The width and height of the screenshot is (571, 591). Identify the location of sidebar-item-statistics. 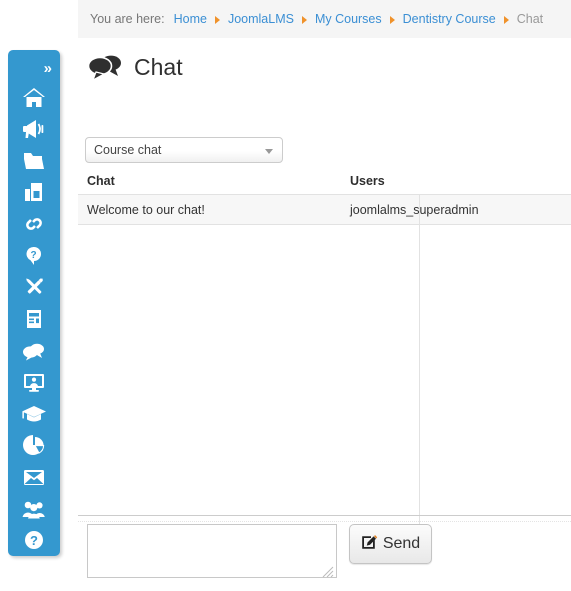
(34, 446).